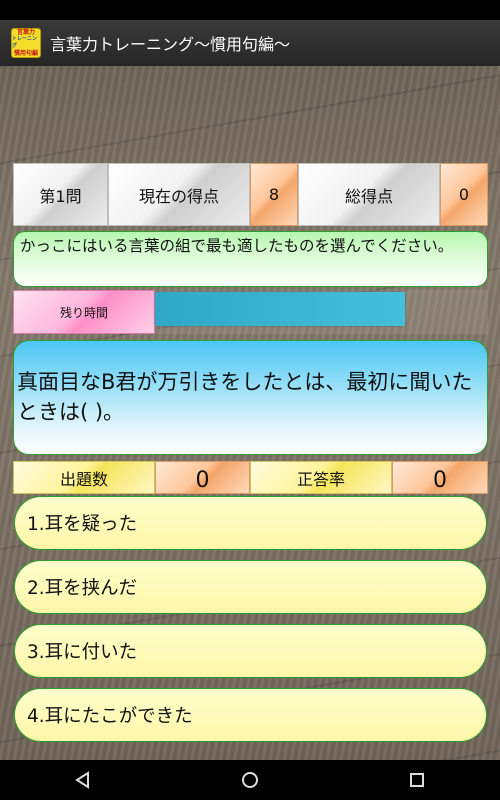 This screenshot has width=500, height=800. I want to click on timer-label: 残り時間, so click(84, 312).